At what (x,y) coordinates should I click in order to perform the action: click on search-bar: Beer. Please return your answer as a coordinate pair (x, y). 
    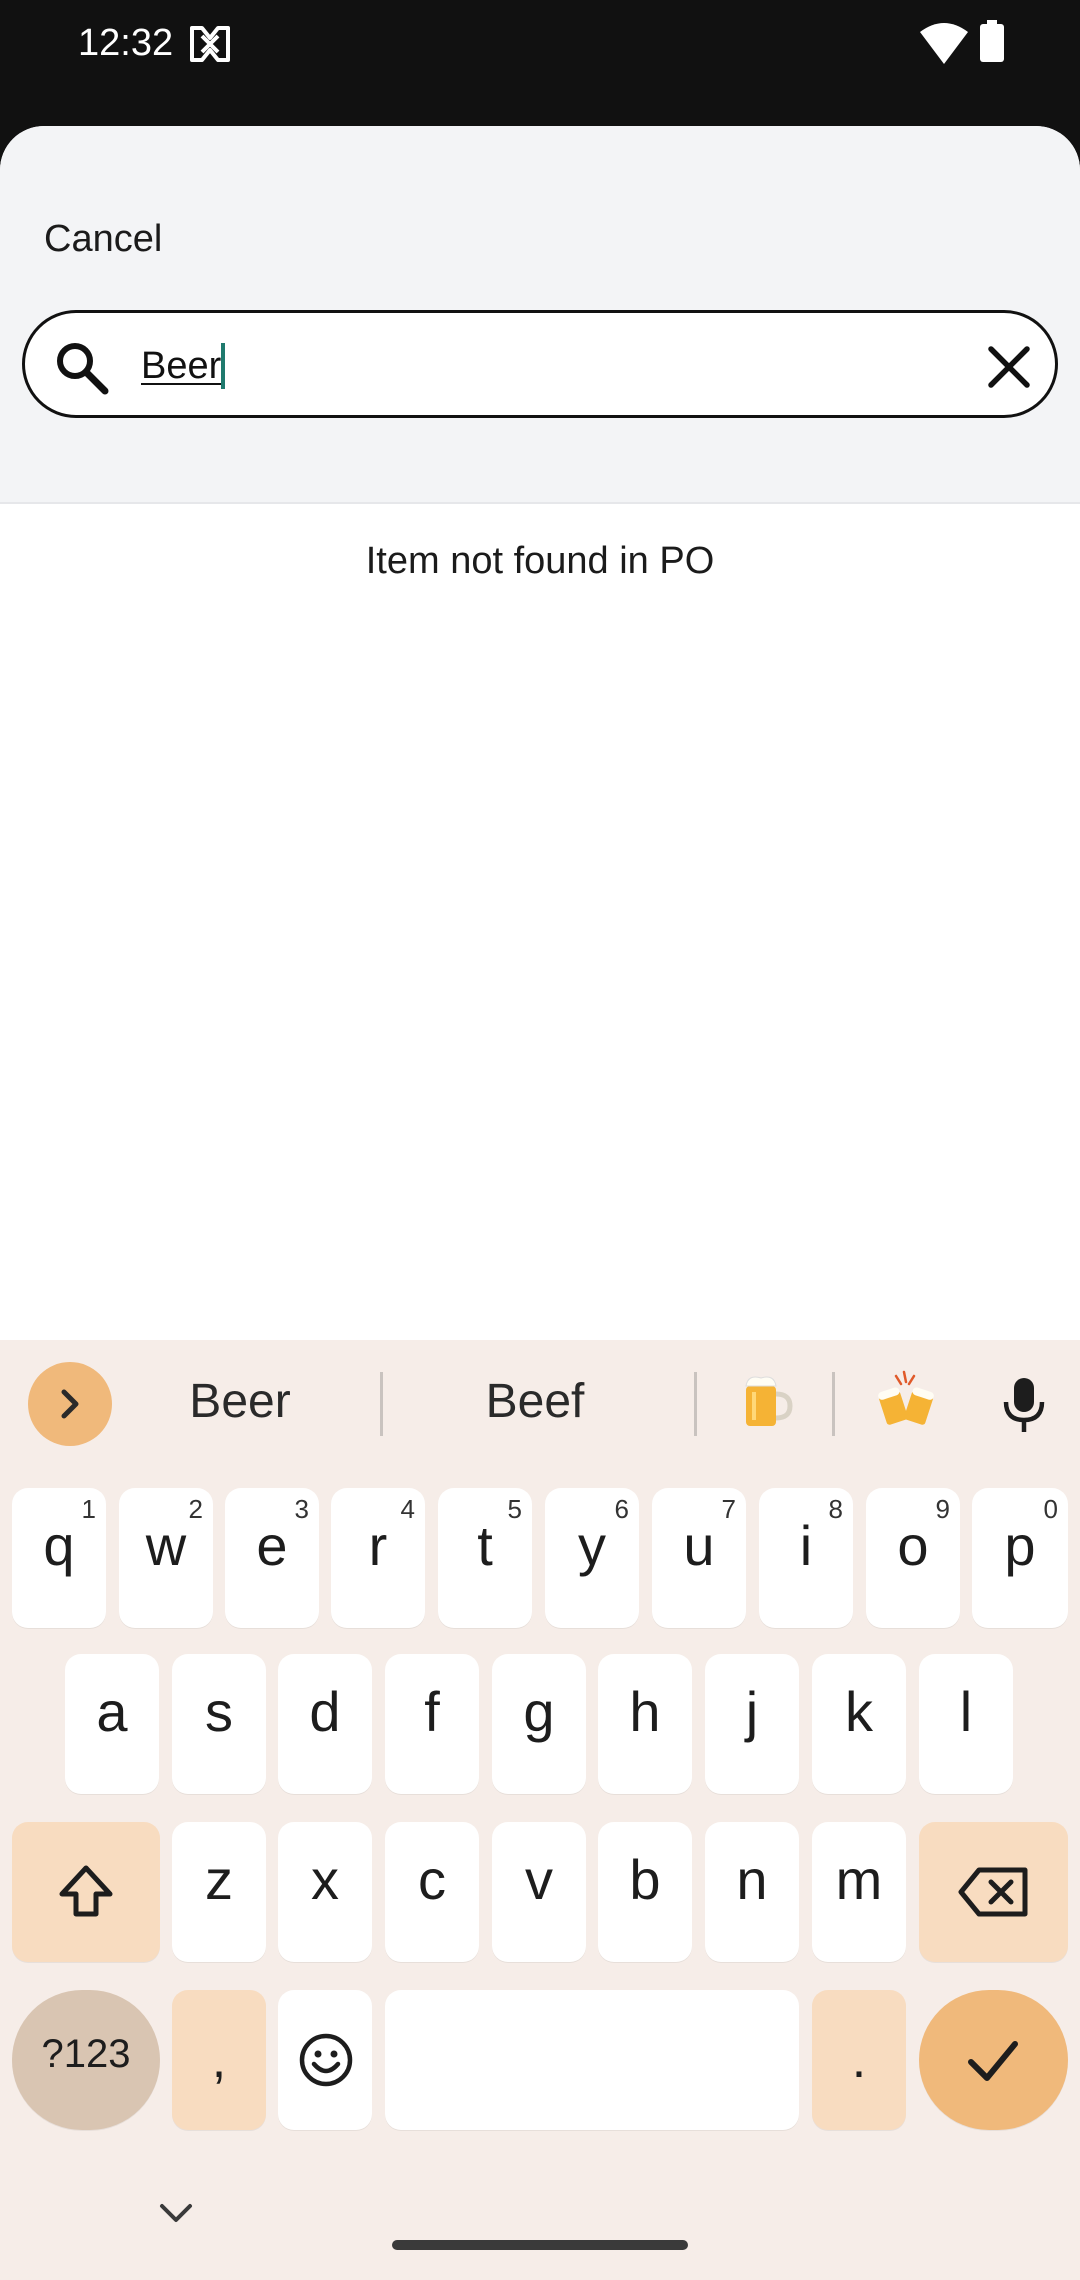
    Looking at the image, I should click on (540, 364).